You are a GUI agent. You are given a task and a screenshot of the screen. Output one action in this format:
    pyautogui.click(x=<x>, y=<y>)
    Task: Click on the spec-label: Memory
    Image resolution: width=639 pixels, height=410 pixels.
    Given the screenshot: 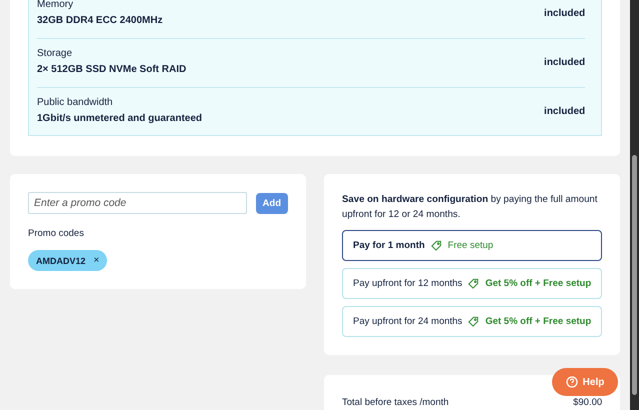 What is the action you would take?
    pyautogui.click(x=55, y=6)
    